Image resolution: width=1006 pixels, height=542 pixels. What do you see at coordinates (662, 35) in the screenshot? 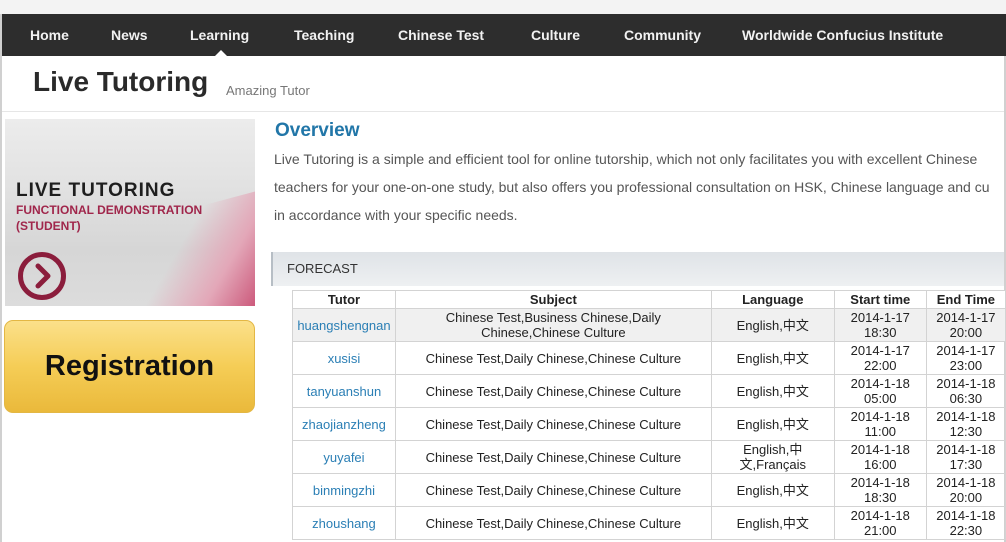
I see `nav-item-community: Community` at bounding box center [662, 35].